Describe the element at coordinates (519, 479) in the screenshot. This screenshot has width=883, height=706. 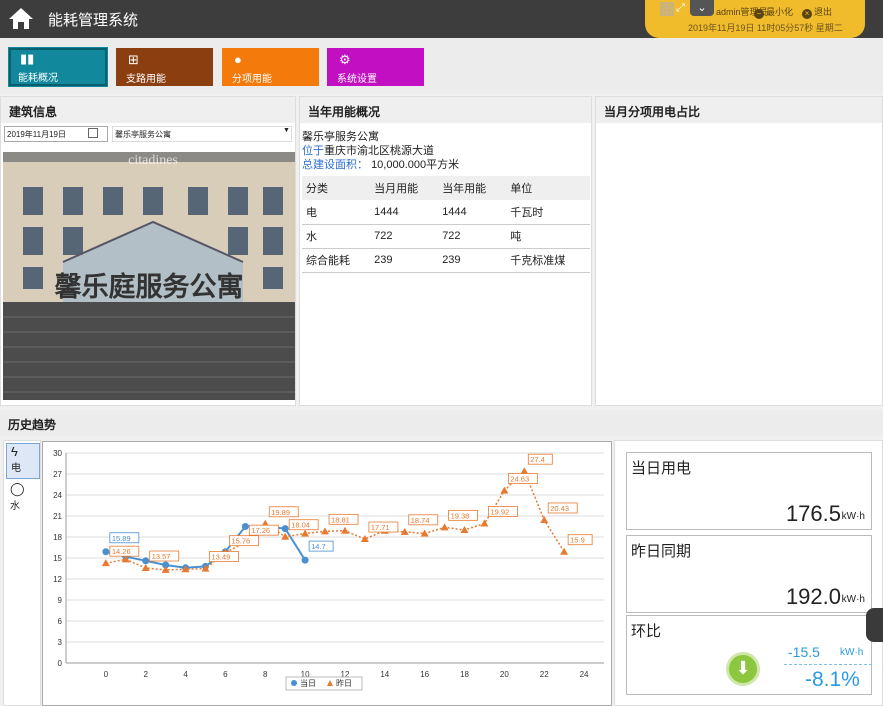
I see `data-label: 24.63` at that location.